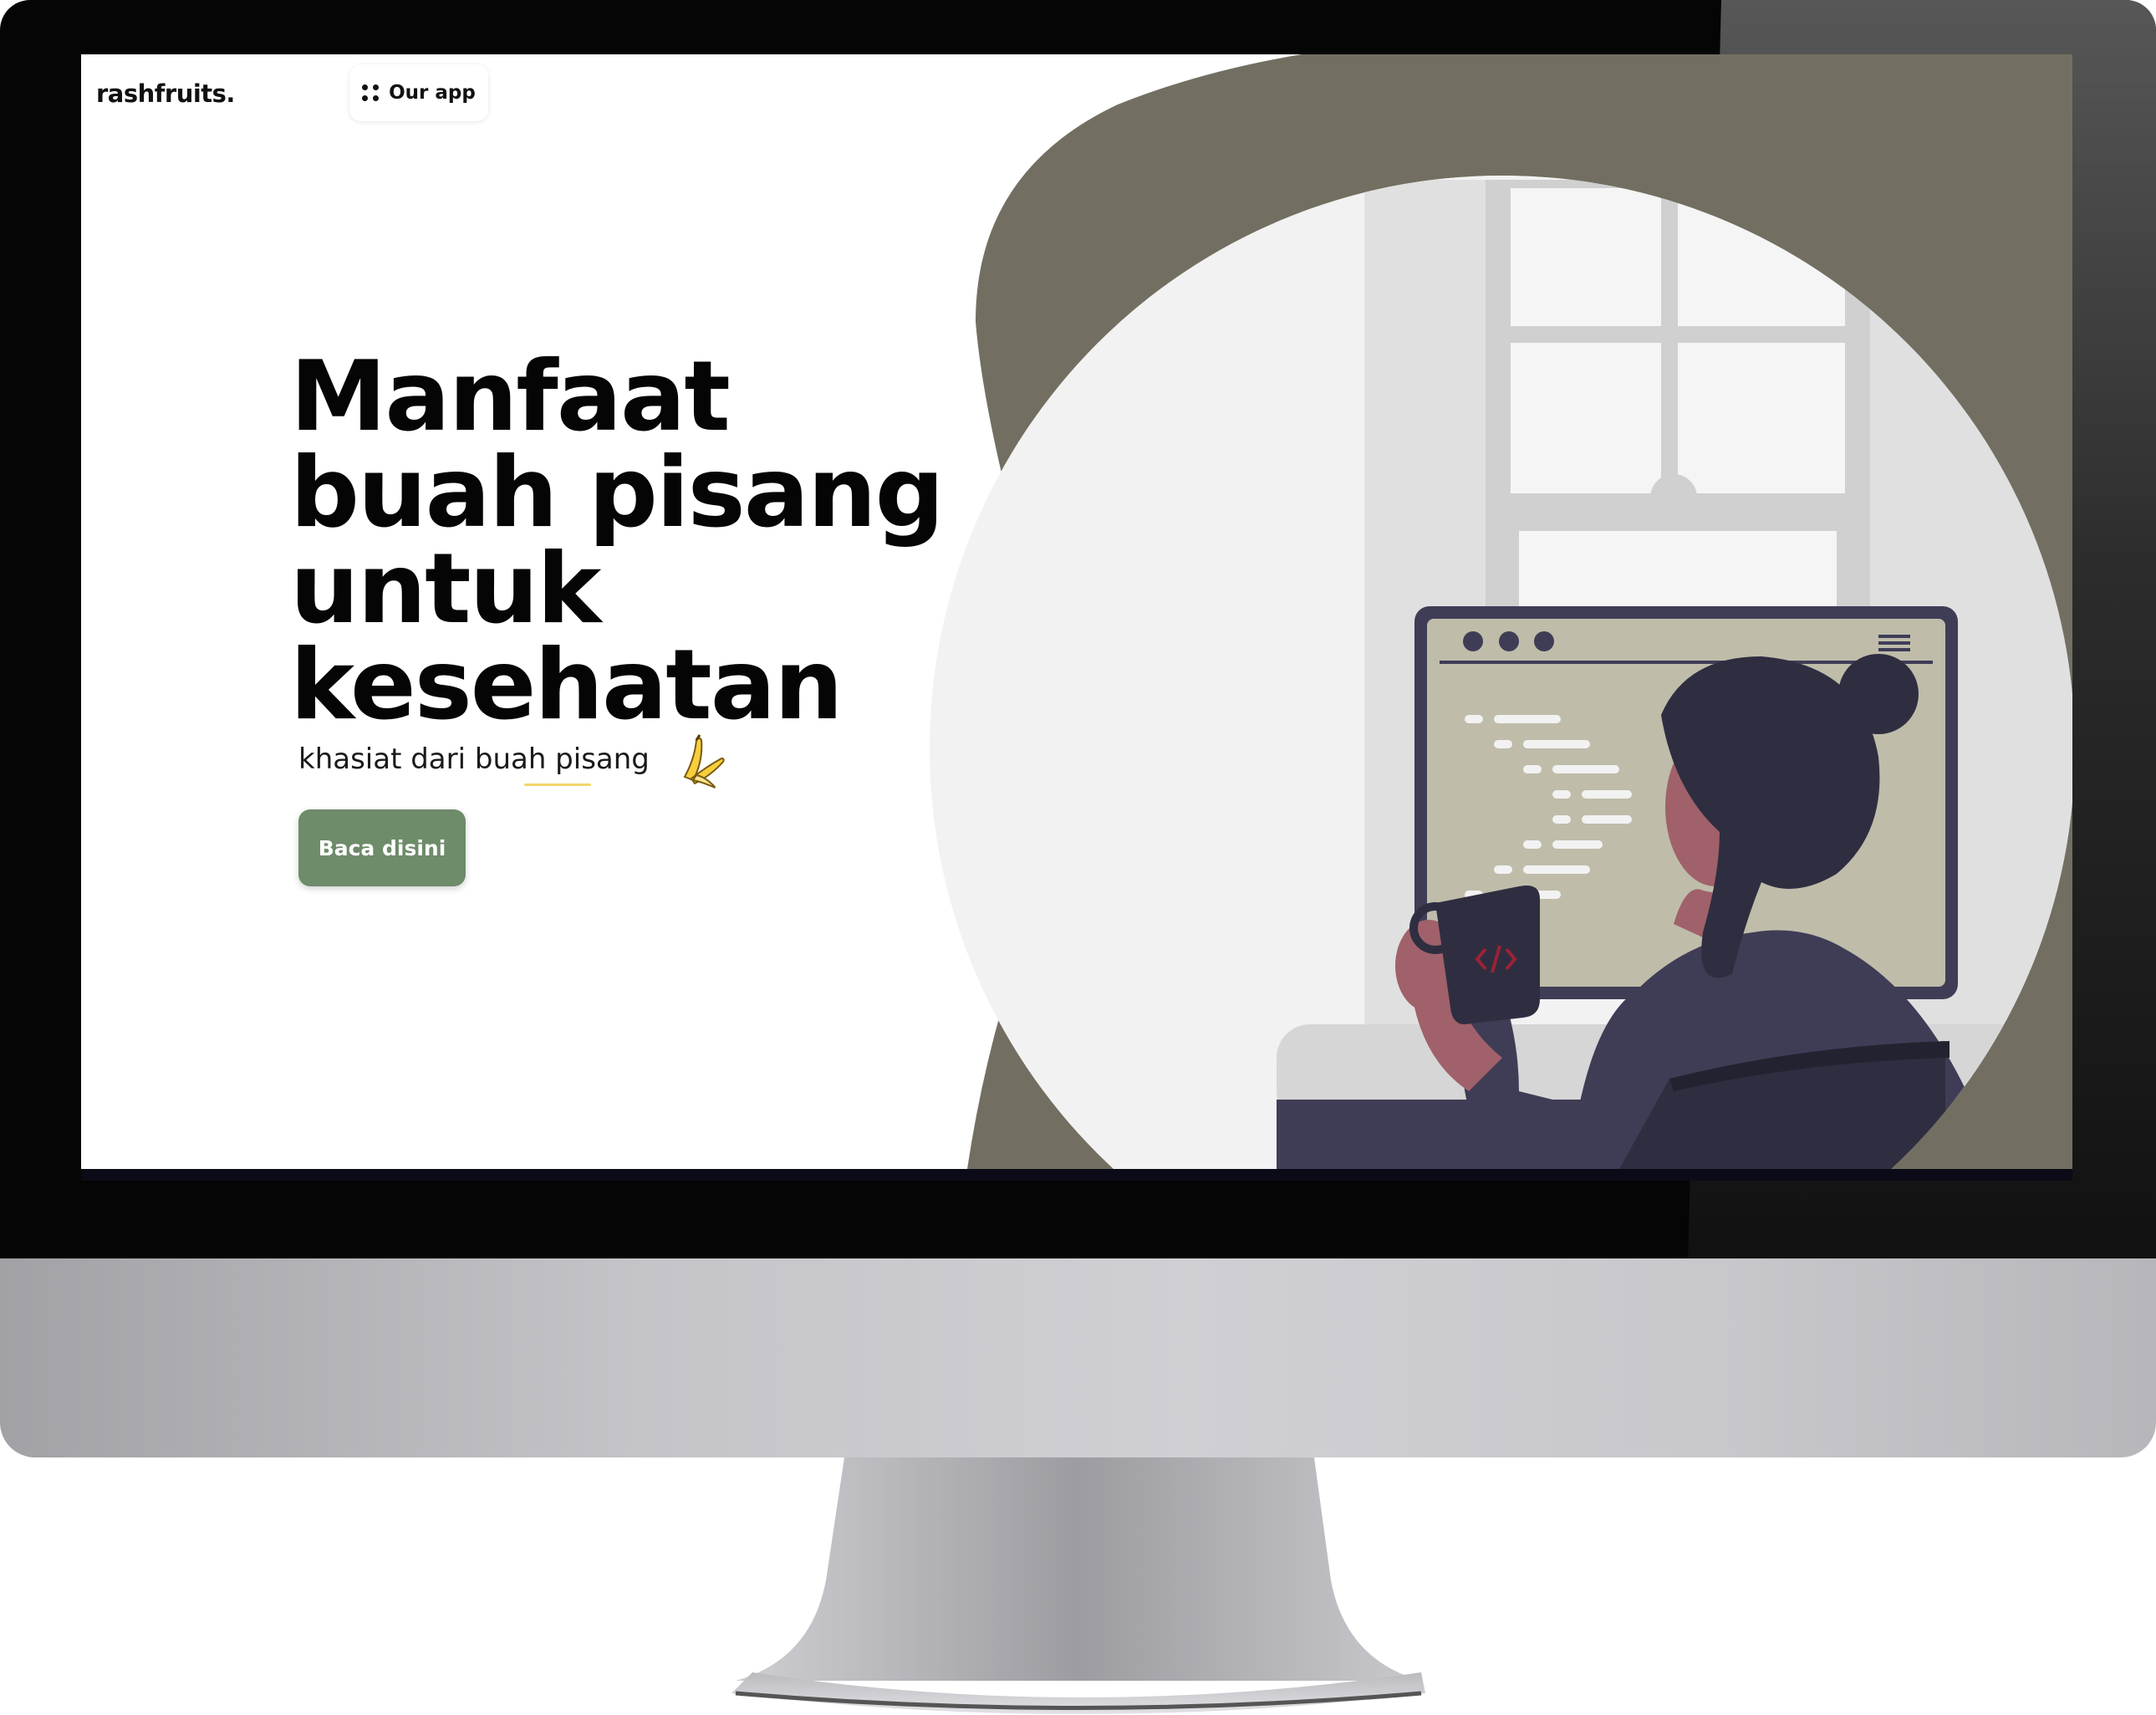 The height and width of the screenshot is (1715, 2156). I want to click on our-app-button: Our app, so click(419, 92).